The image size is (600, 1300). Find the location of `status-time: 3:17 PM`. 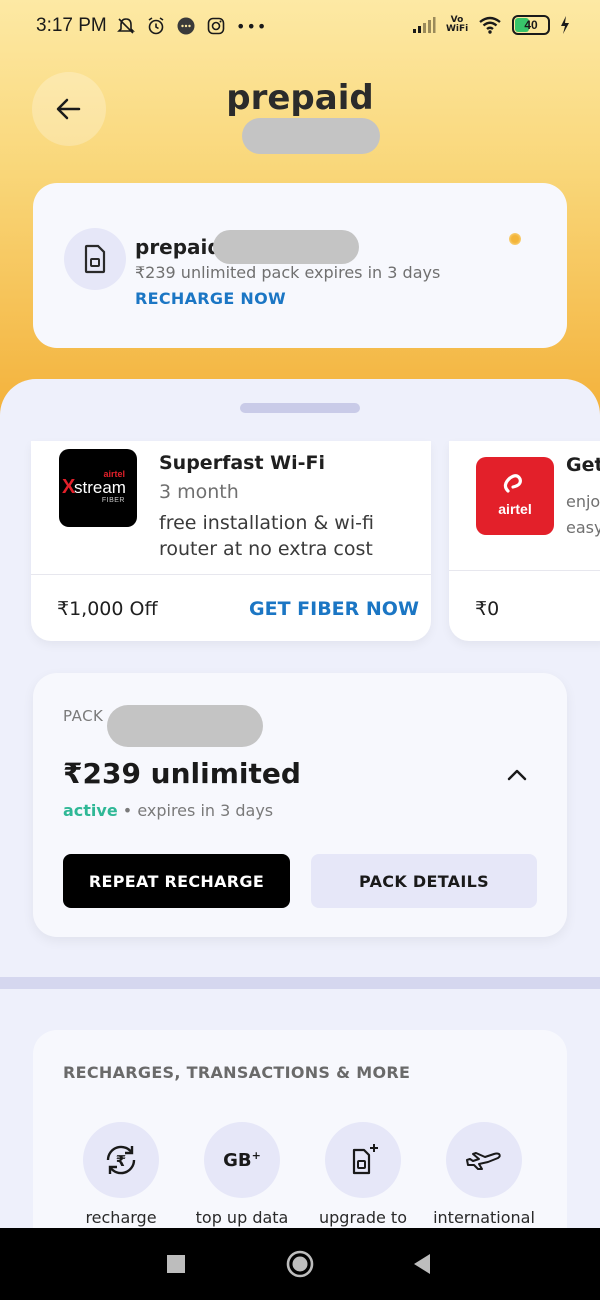

status-time: 3:17 PM is located at coordinates (71, 25).